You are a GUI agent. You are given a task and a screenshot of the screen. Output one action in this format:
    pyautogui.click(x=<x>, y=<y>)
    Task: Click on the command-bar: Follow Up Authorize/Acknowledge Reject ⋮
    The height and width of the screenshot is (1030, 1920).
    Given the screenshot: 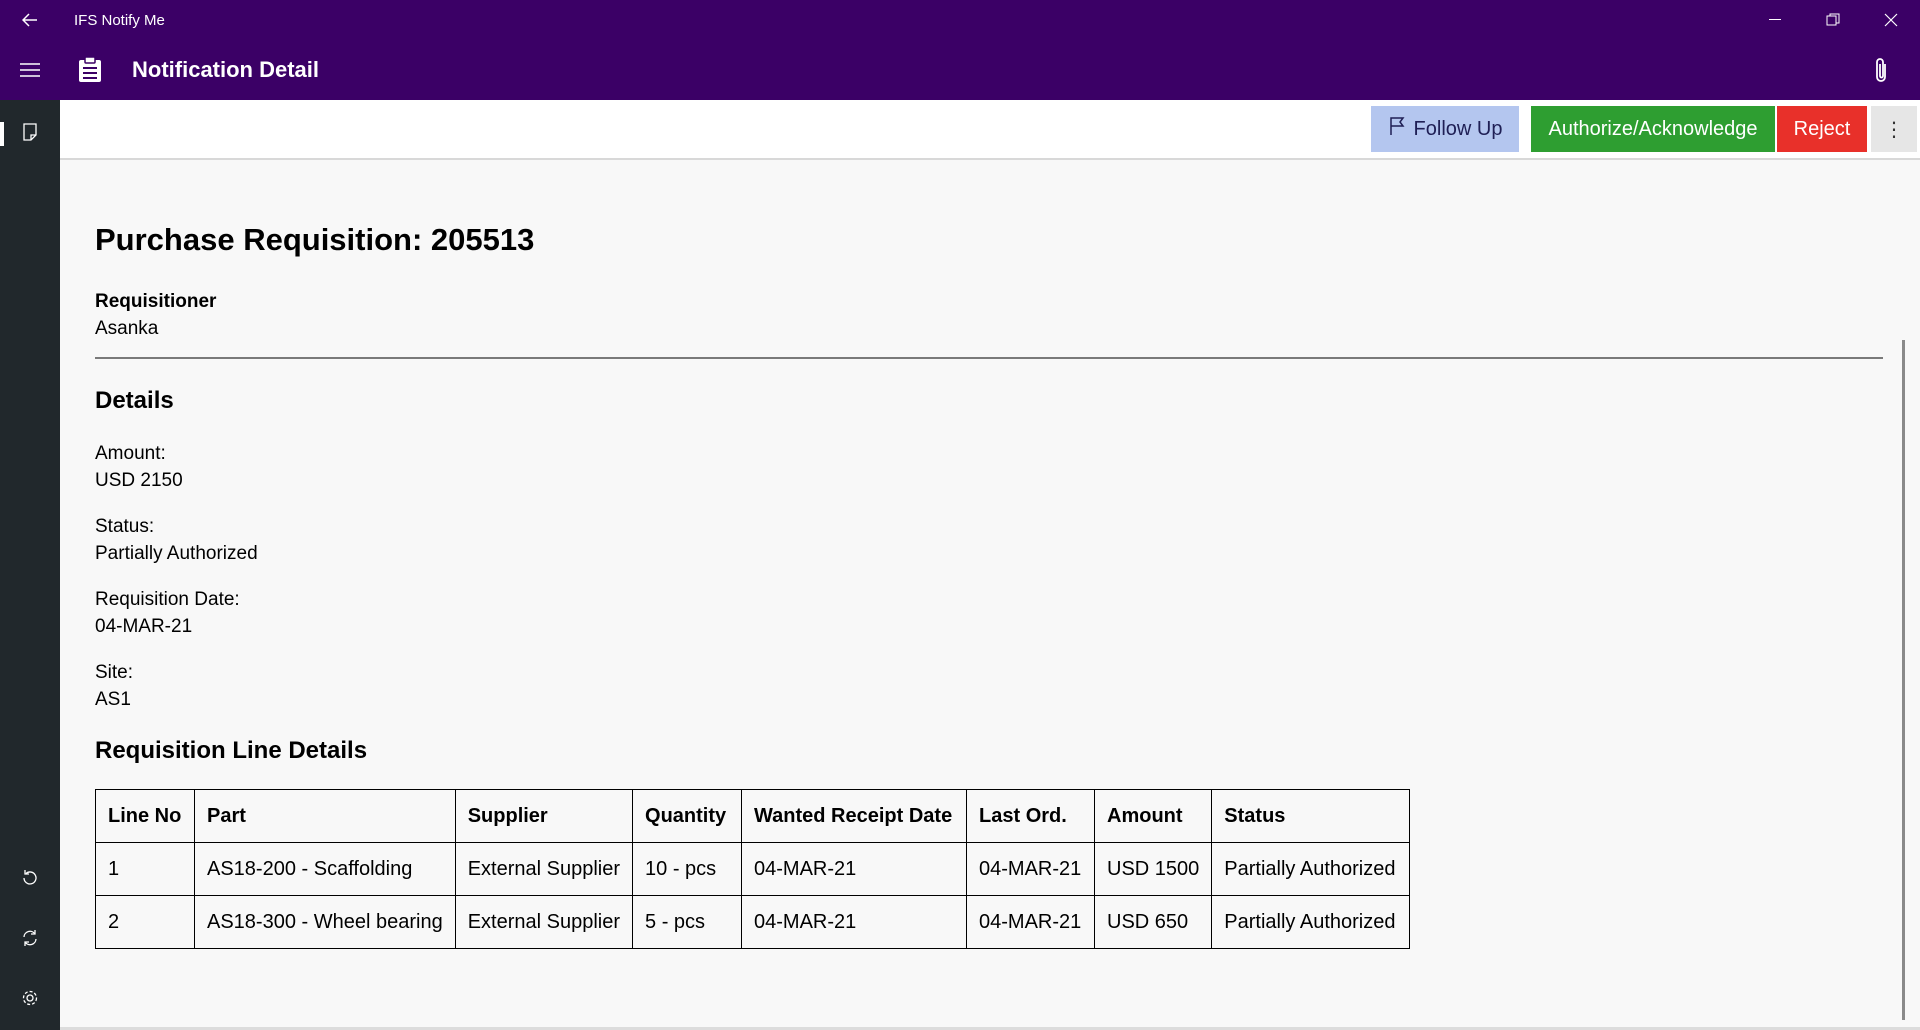 What is the action you would take?
    pyautogui.click(x=990, y=130)
    